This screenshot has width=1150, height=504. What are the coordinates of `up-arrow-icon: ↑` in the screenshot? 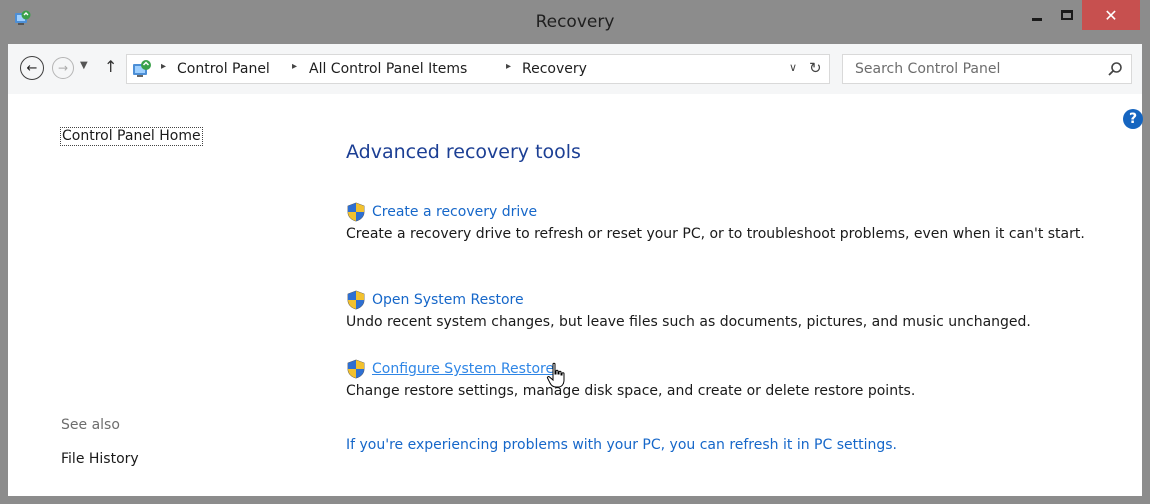 It's located at (111, 66).